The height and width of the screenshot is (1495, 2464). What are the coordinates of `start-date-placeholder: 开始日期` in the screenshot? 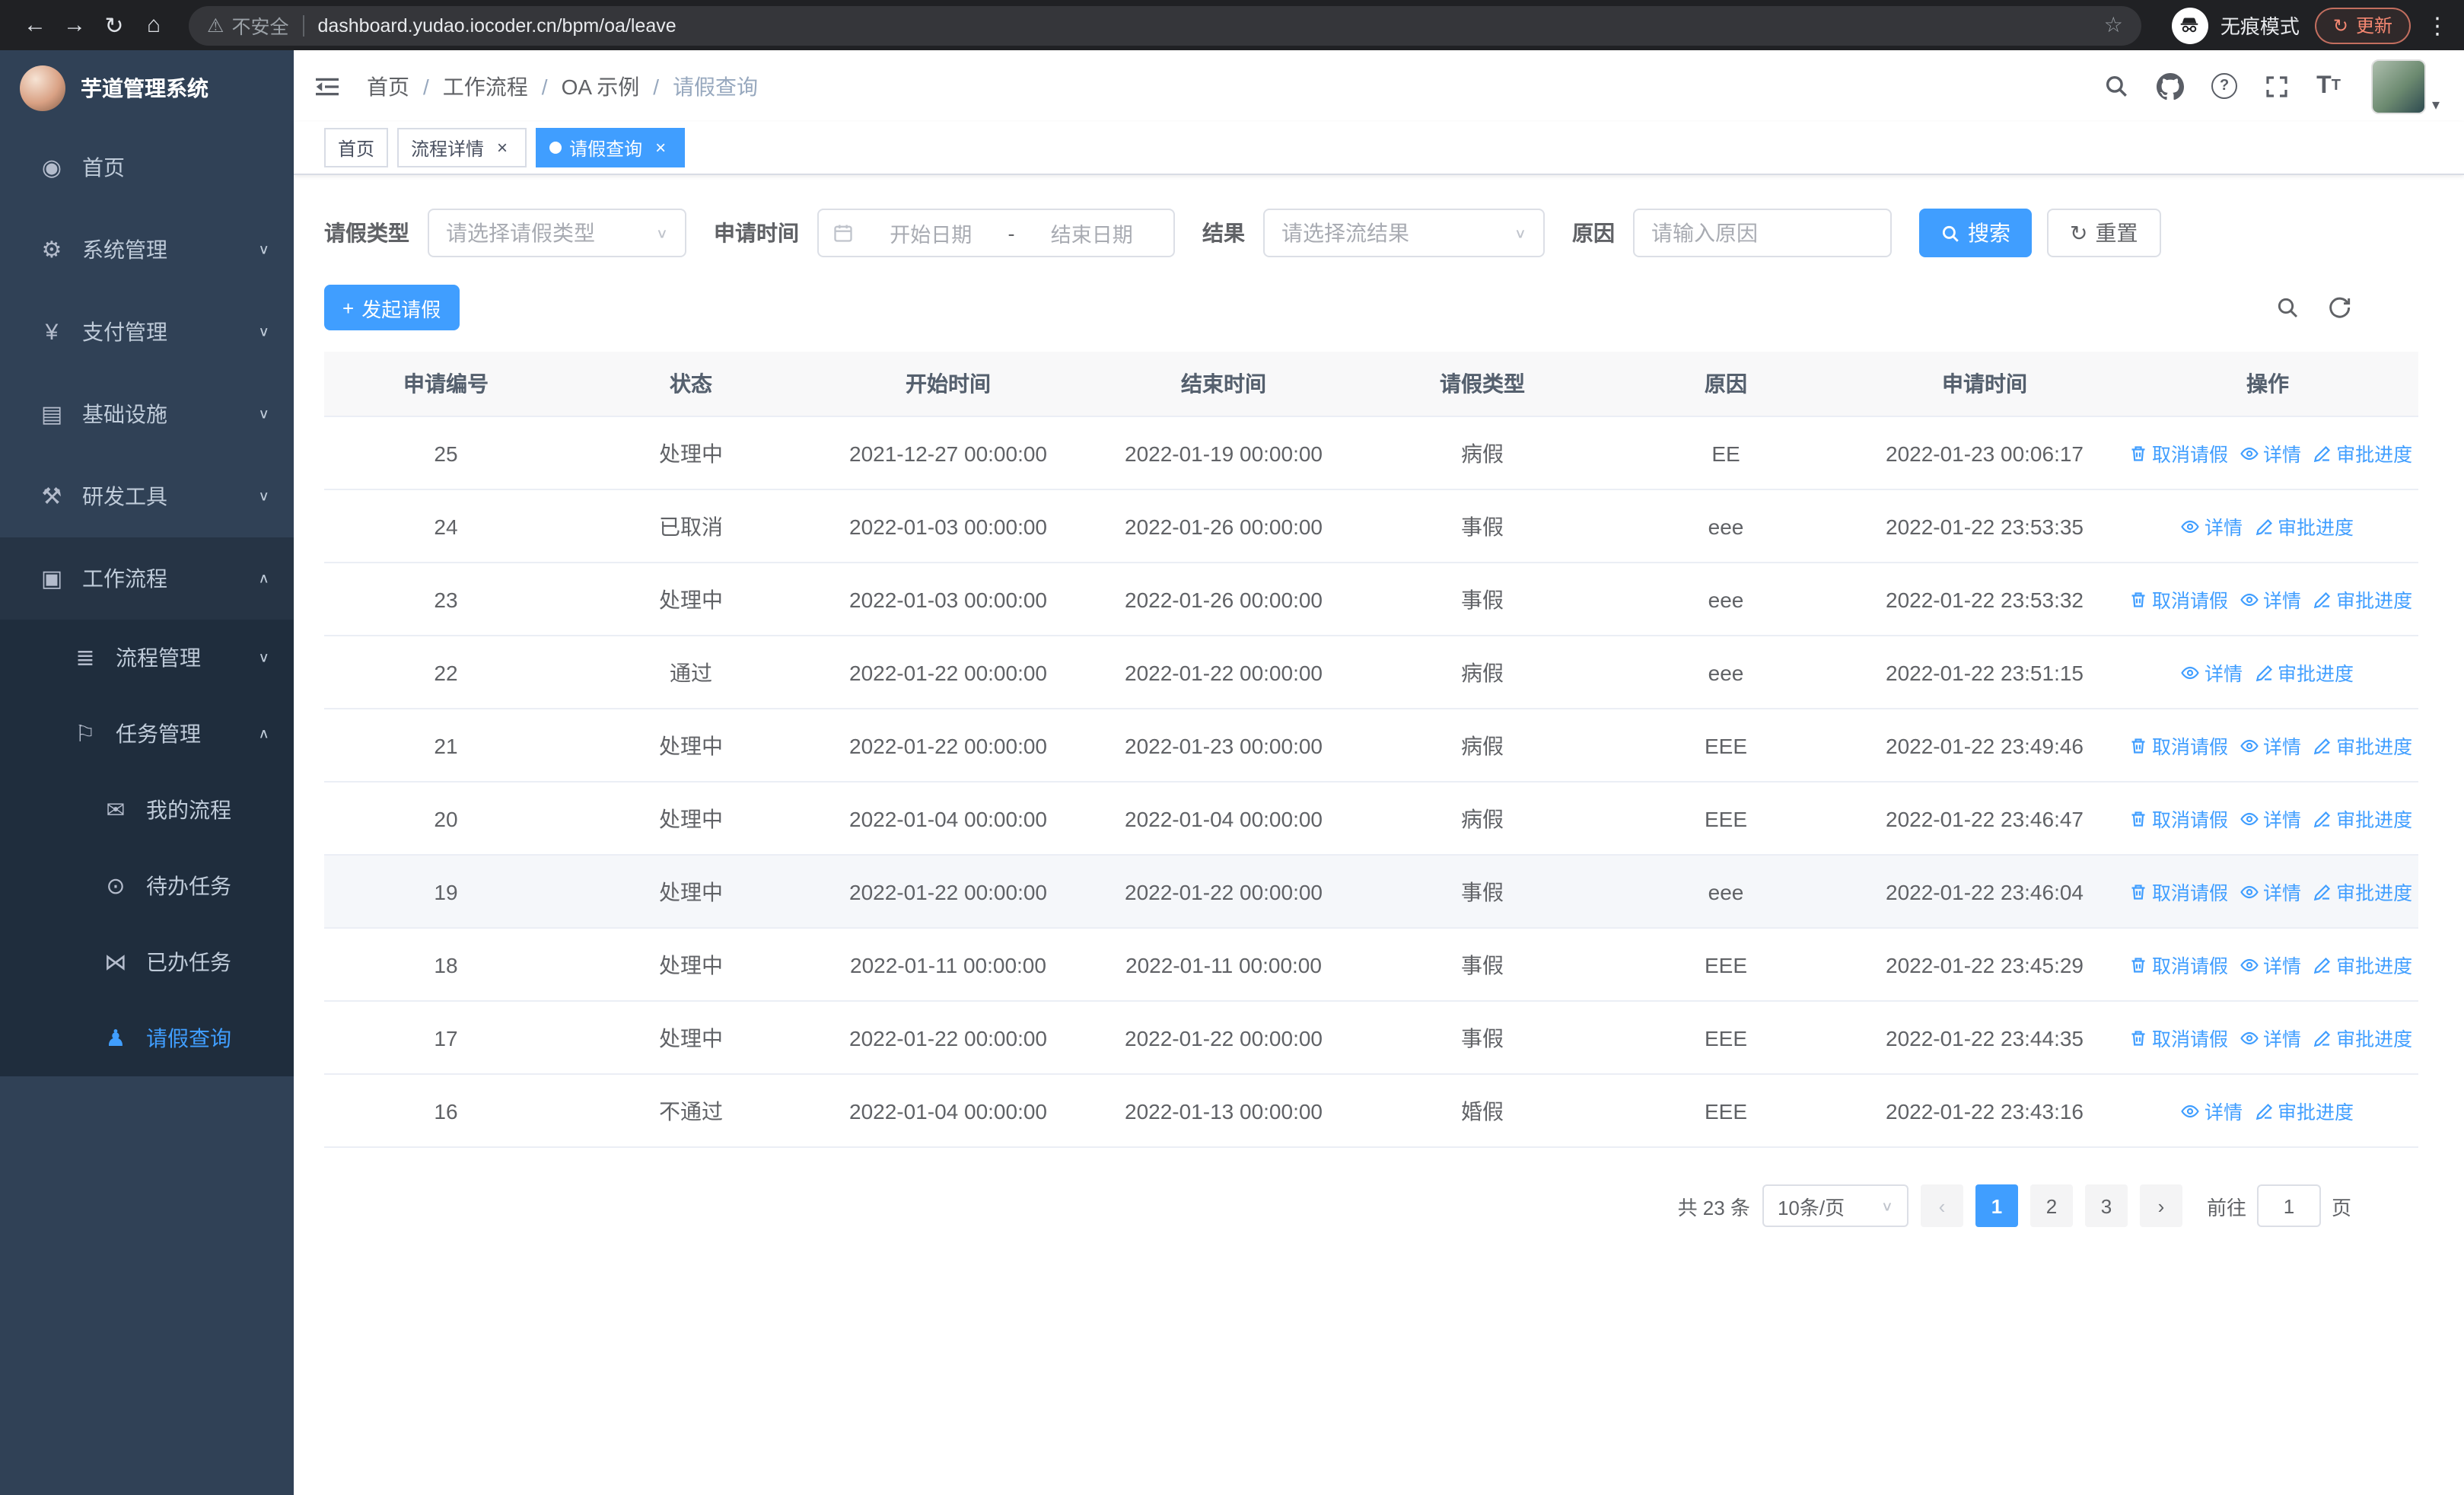 It's located at (931, 233).